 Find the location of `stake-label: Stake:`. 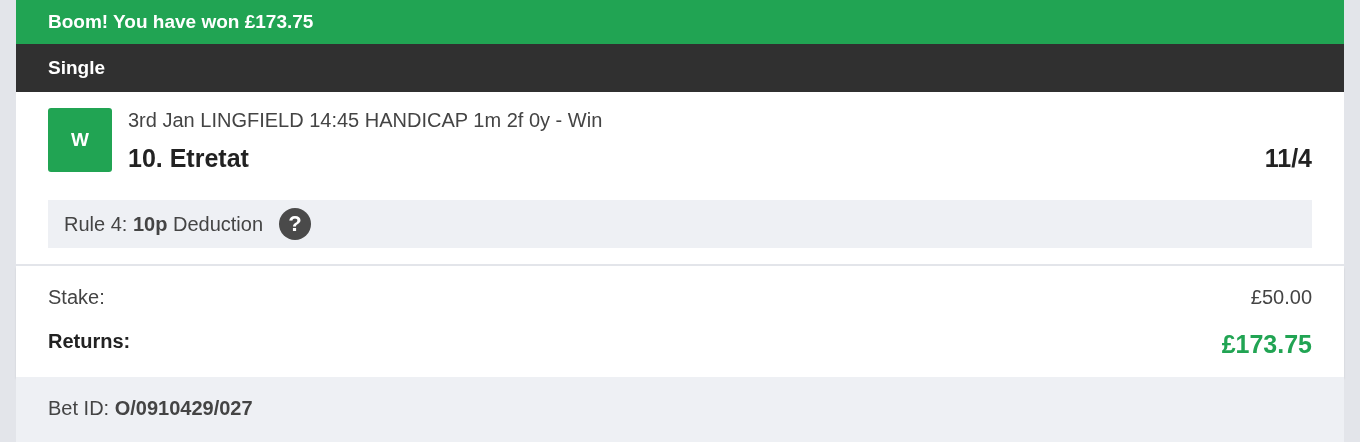

stake-label: Stake: is located at coordinates (76, 297).